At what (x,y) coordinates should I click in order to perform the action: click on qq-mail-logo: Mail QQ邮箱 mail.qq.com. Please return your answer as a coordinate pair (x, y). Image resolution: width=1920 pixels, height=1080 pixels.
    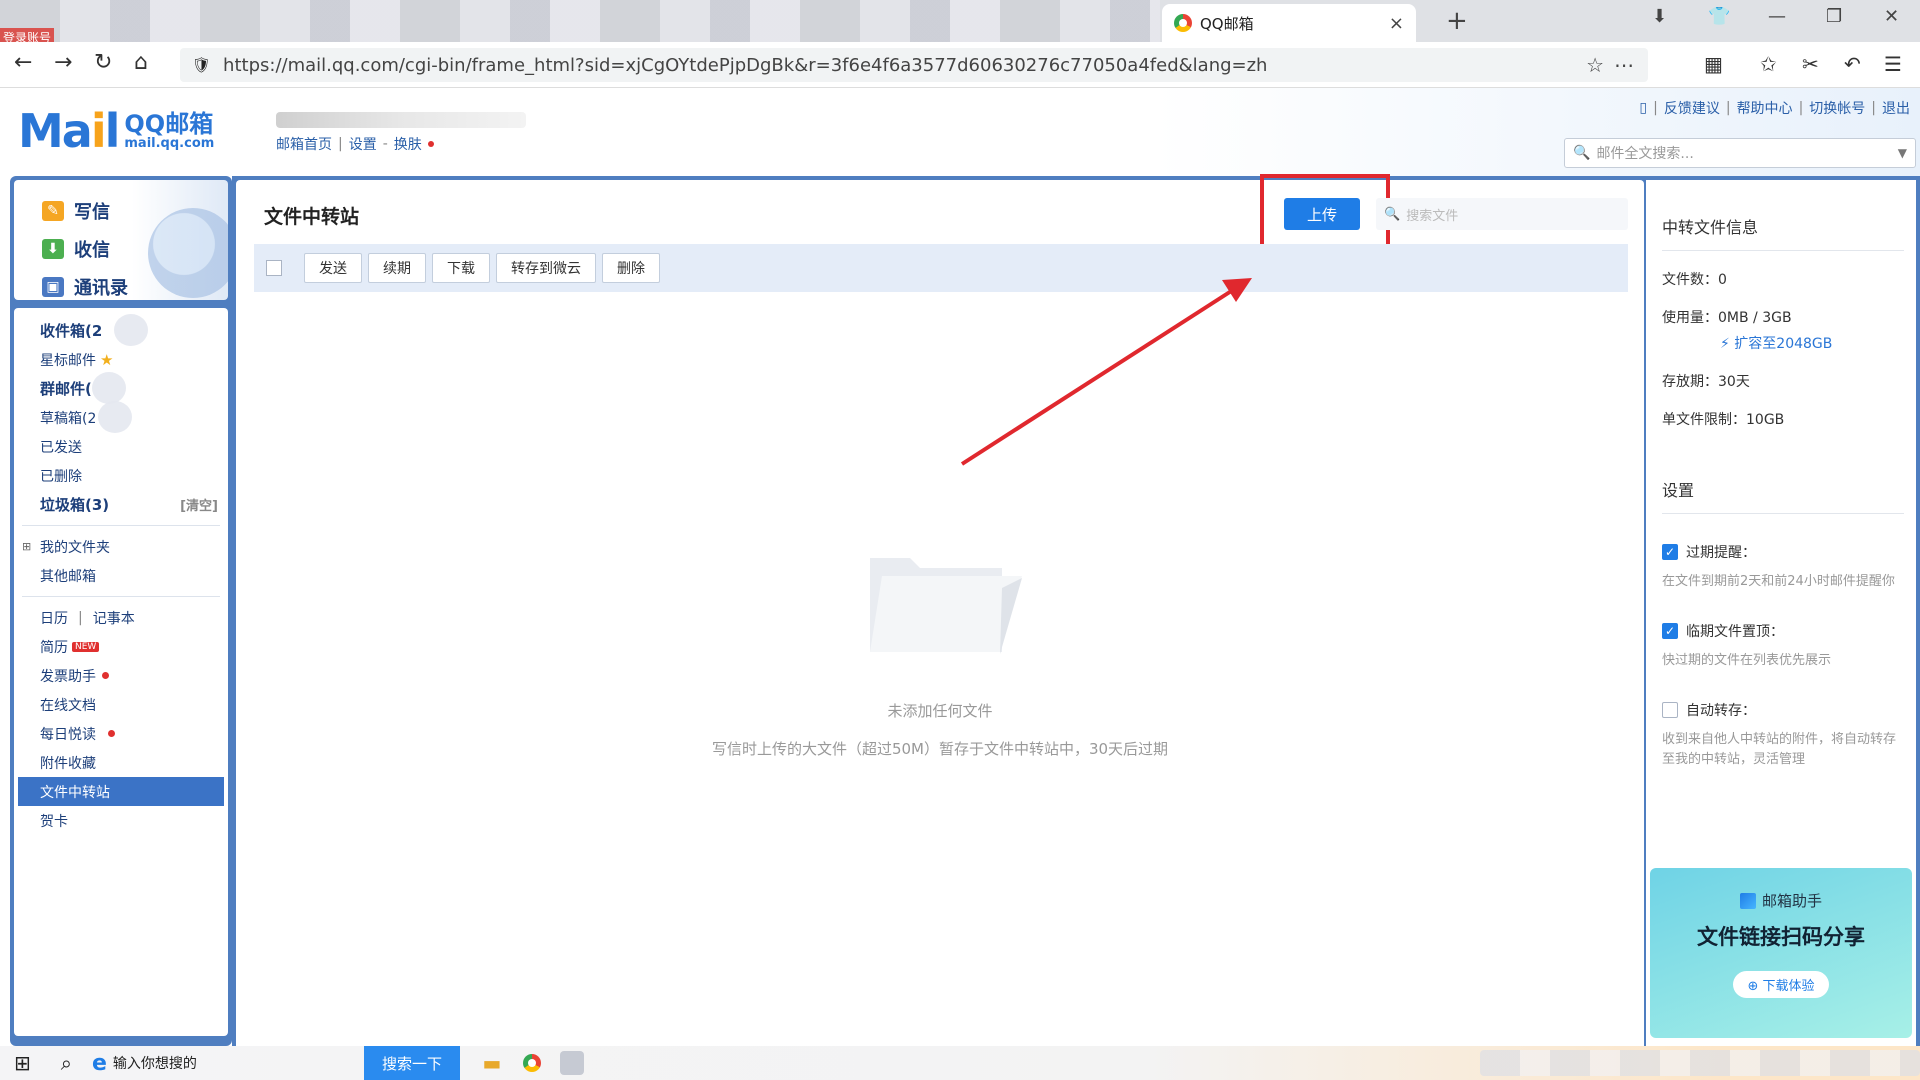
    Looking at the image, I should click on (116, 131).